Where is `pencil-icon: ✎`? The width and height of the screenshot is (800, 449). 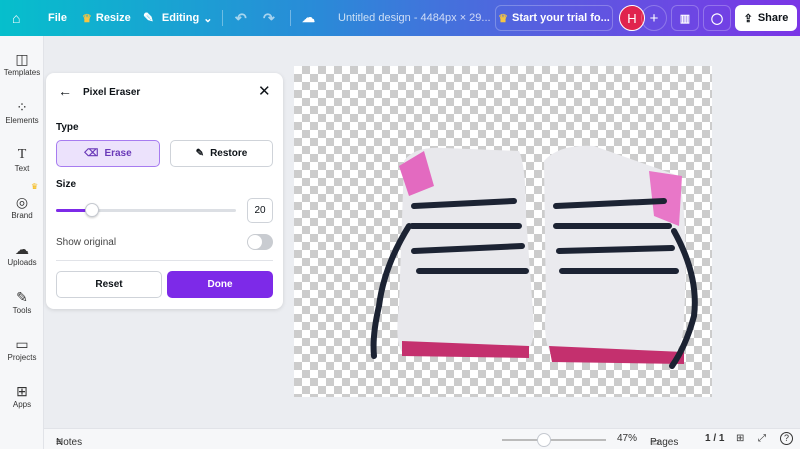 pencil-icon: ✎ is located at coordinates (148, 17).